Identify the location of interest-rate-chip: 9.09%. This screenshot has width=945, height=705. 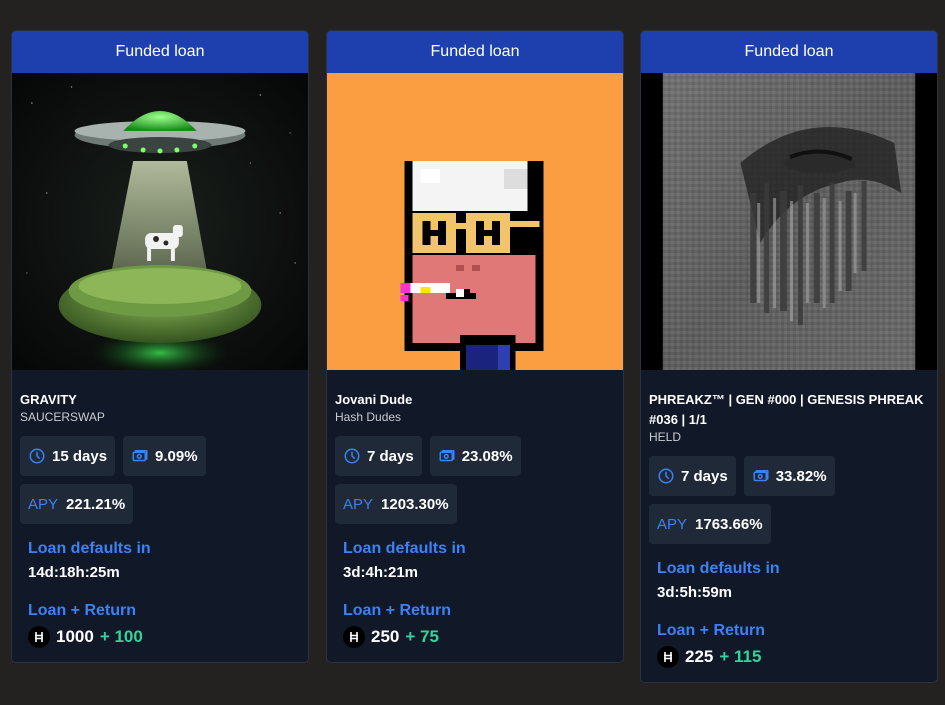
(164, 456).